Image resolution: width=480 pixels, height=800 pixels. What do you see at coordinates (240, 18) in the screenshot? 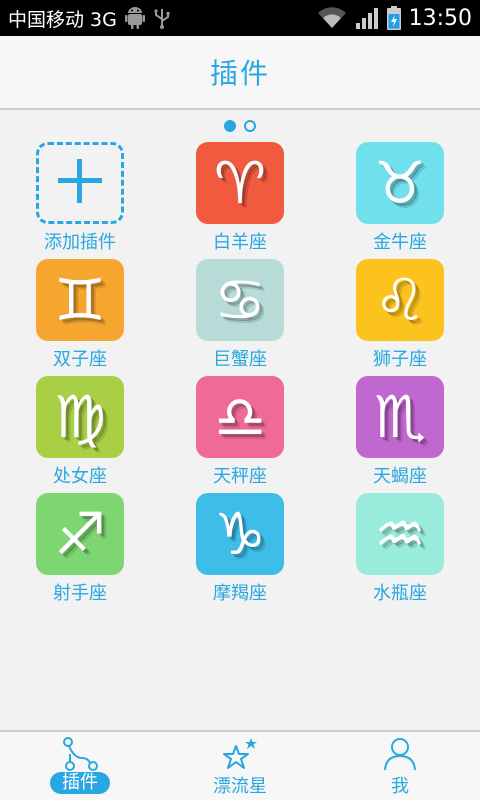
I see `status-bar: 中国移动 3G 13:50` at bounding box center [240, 18].